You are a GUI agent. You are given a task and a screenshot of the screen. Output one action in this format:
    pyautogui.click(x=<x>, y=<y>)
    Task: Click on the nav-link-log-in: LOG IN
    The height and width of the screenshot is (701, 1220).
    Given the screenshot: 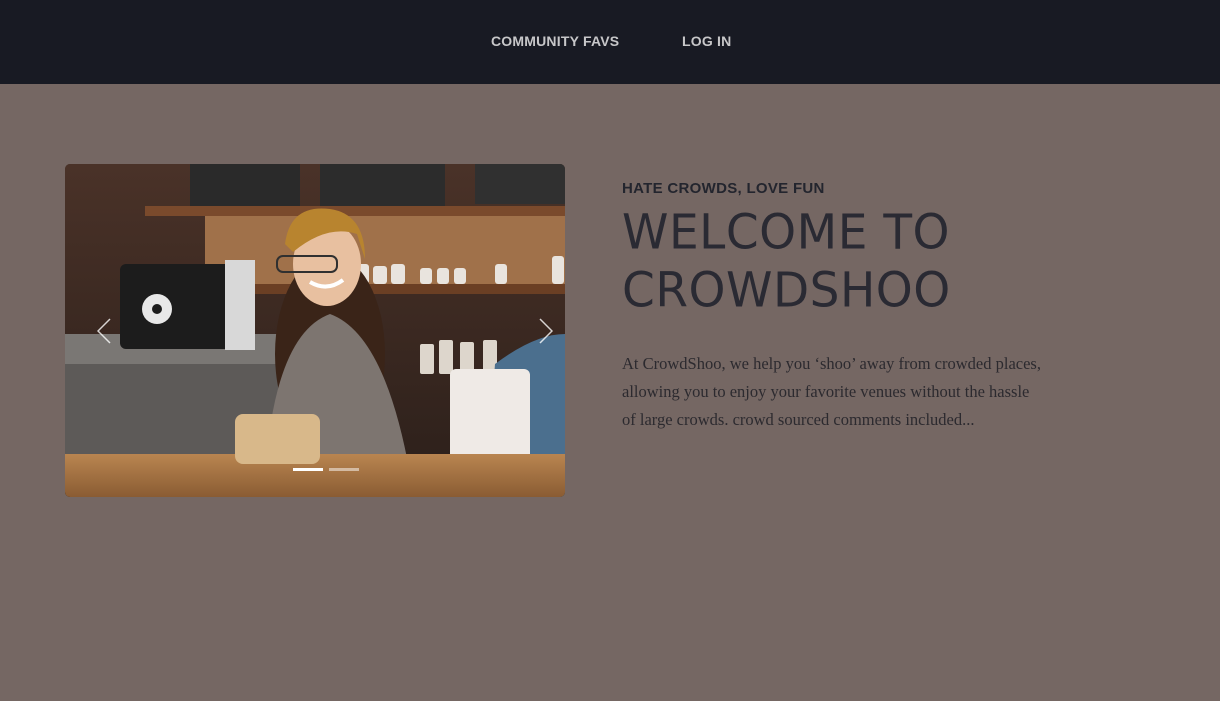 What is the action you would take?
    pyautogui.click(x=706, y=41)
    